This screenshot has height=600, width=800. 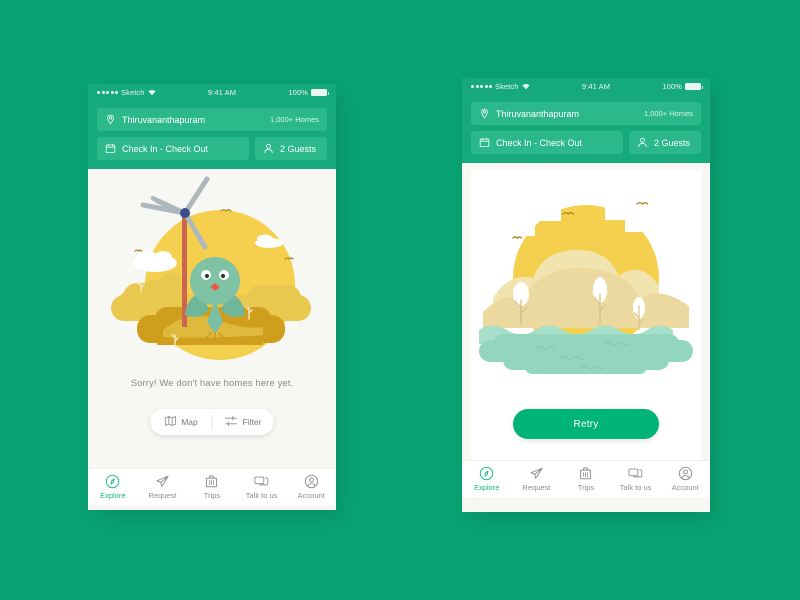 I want to click on filter-sliders-icon, so click(x=231, y=422).